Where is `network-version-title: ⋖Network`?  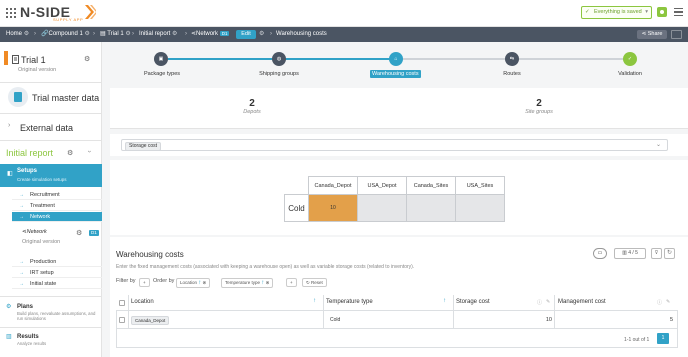 network-version-title: ⋖Network is located at coordinates (34, 232).